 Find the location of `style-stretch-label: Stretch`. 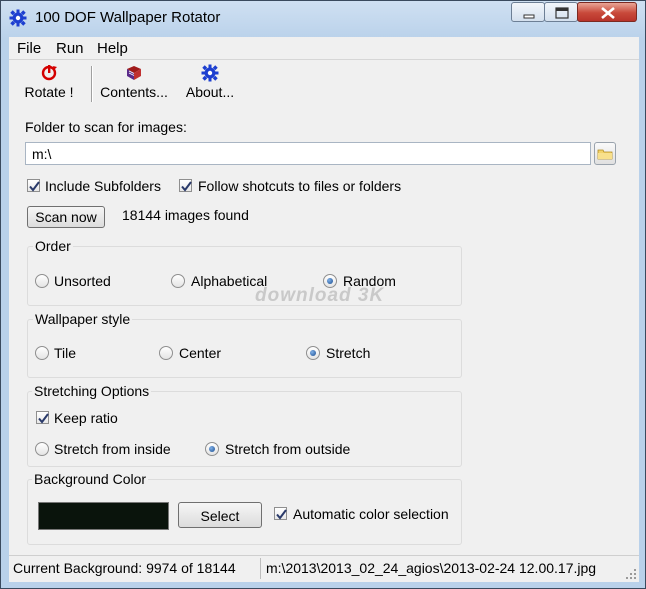

style-stretch-label: Stretch is located at coordinates (348, 353).